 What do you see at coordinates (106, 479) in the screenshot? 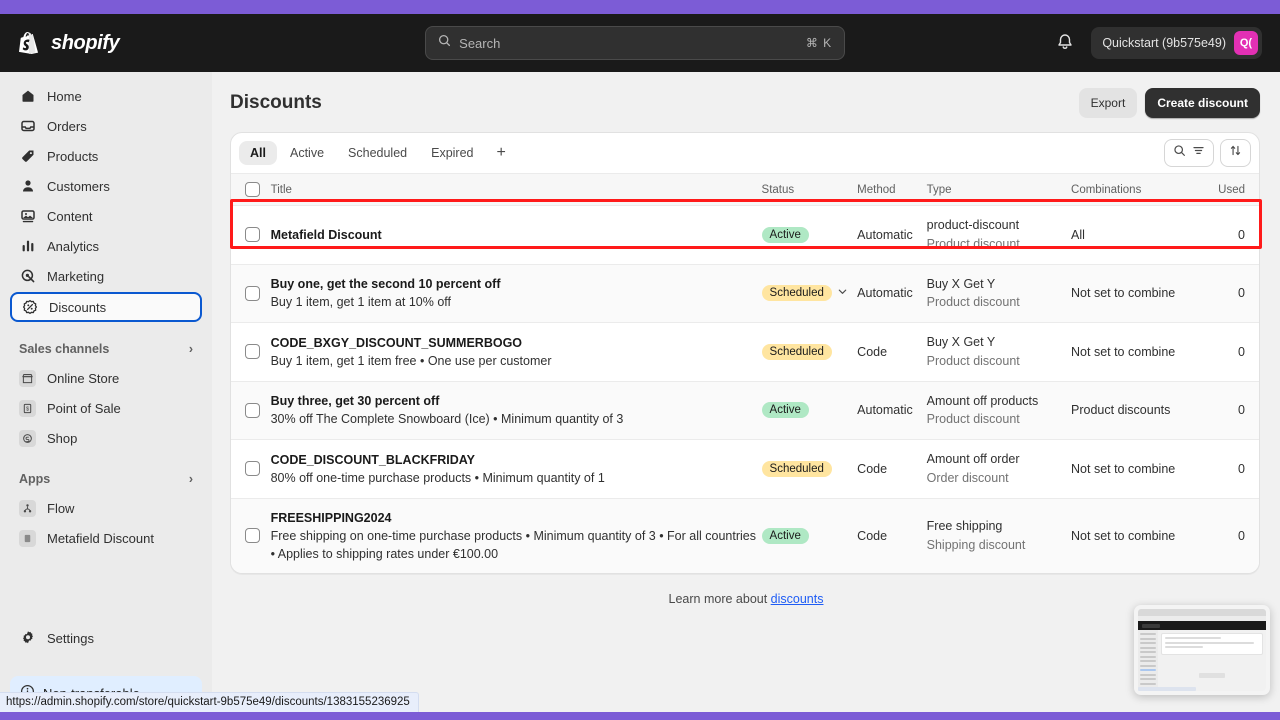
I see `sidebar-section-apps: Apps ›` at bounding box center [106, 479].